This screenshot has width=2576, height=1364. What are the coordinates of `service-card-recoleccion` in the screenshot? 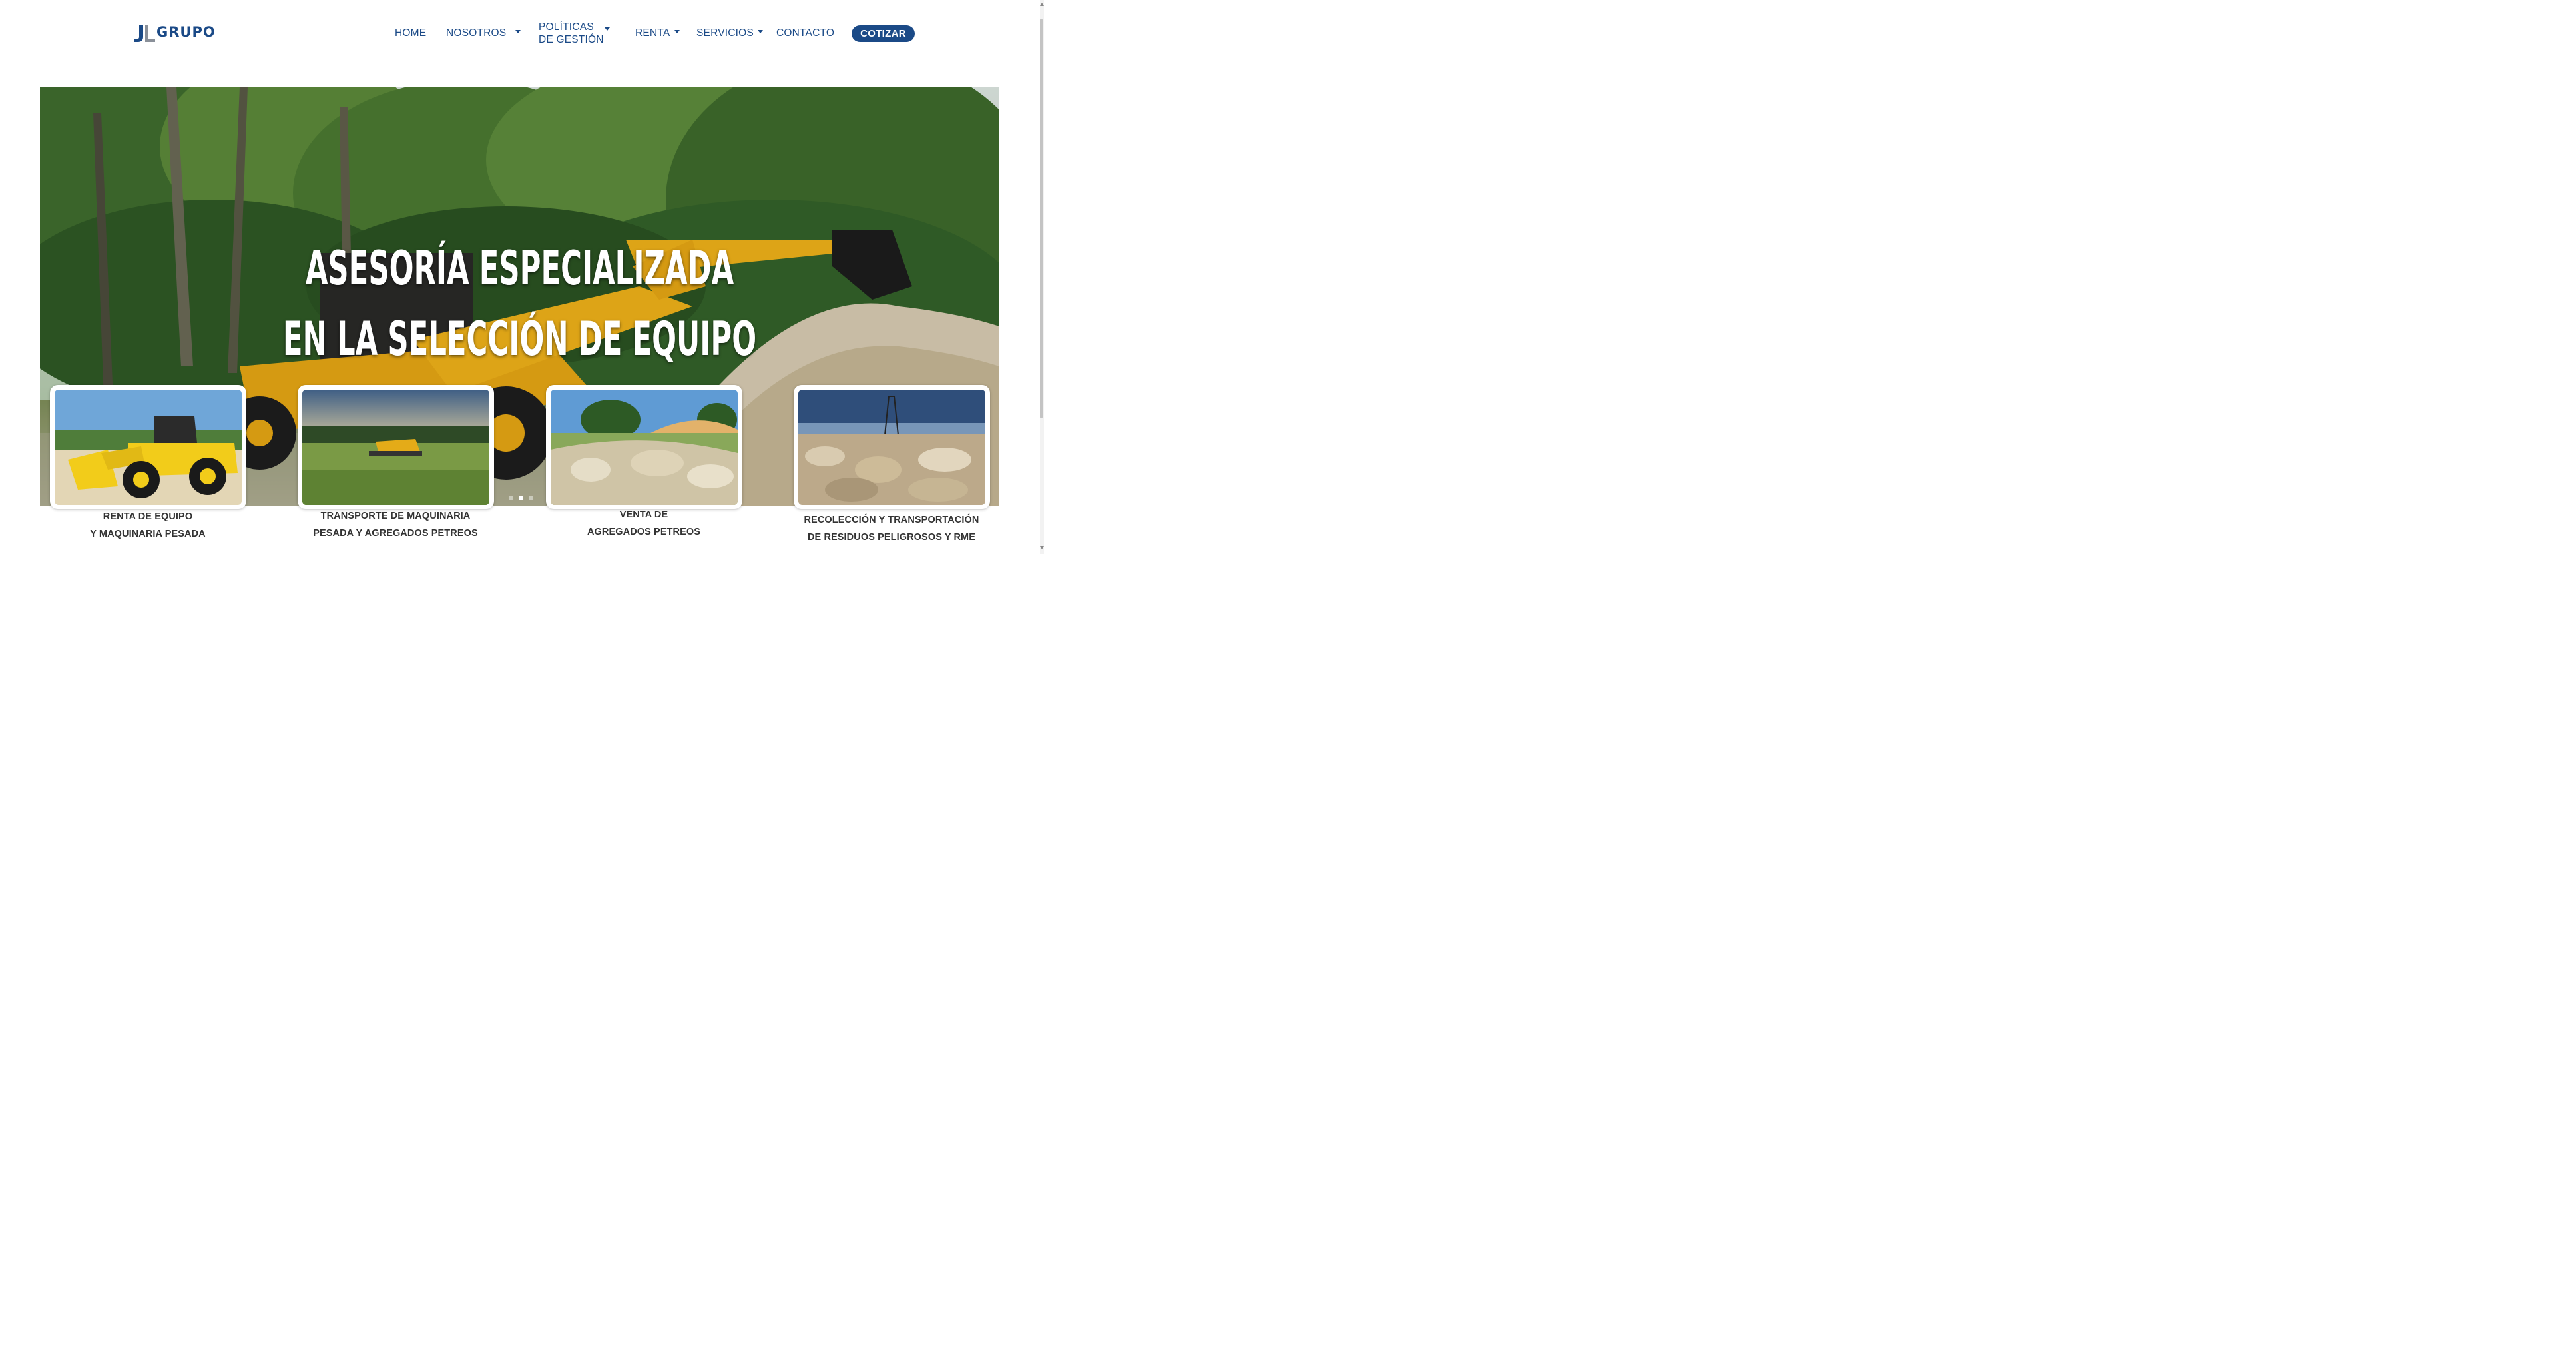 It's located at (892, 447).